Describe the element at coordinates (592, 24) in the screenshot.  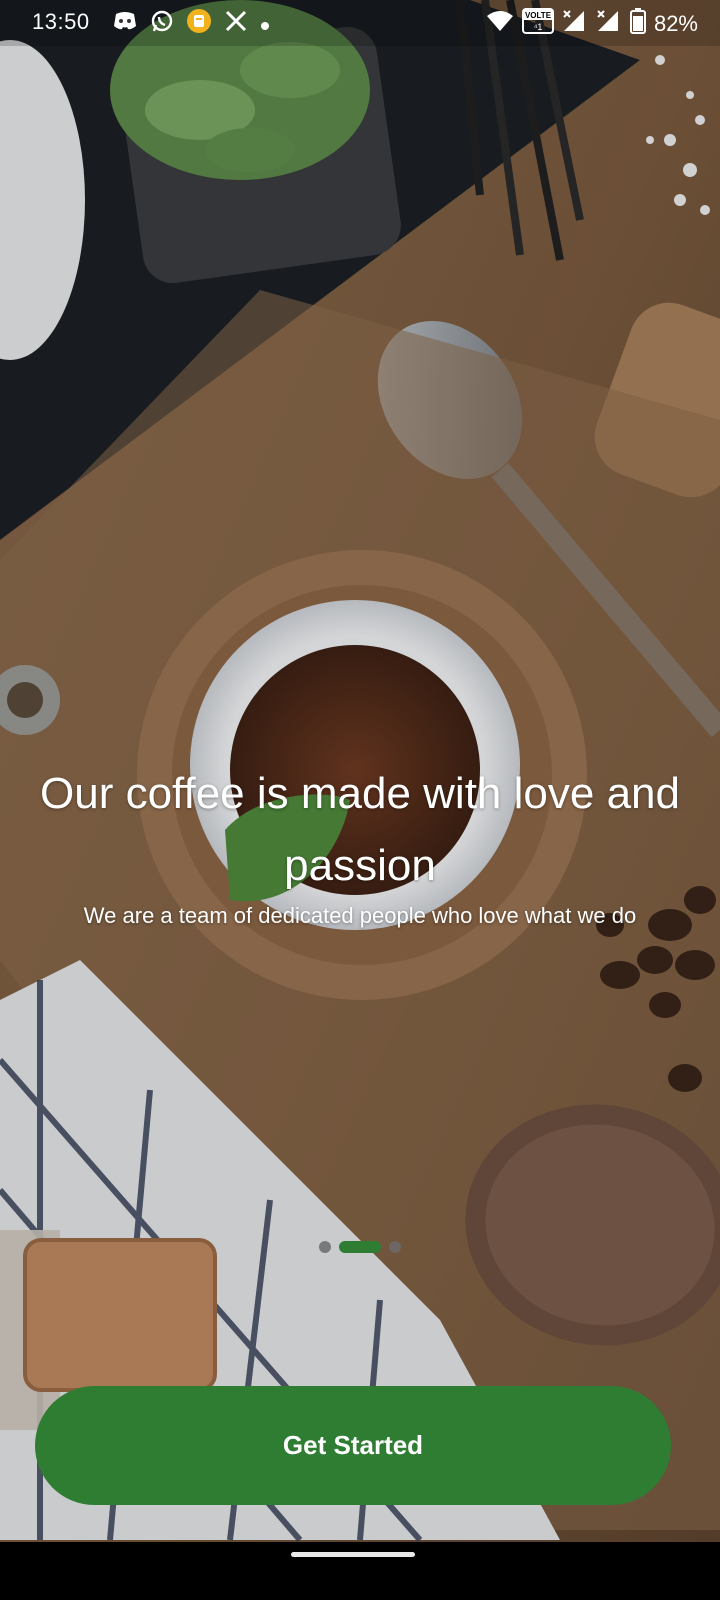
I see `system-icons: VOLTE ⁴1 82%` at that location.